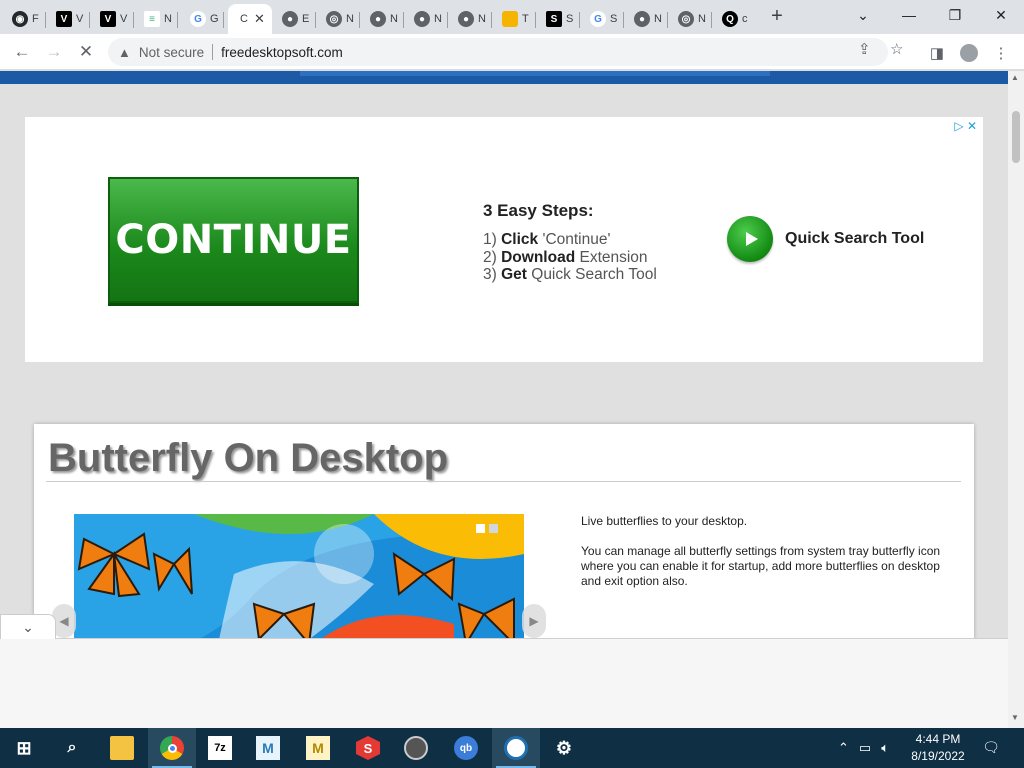 This screenshot has height=768, width=1024. I want to click on tab-n4: ● N, so click(427, 19).